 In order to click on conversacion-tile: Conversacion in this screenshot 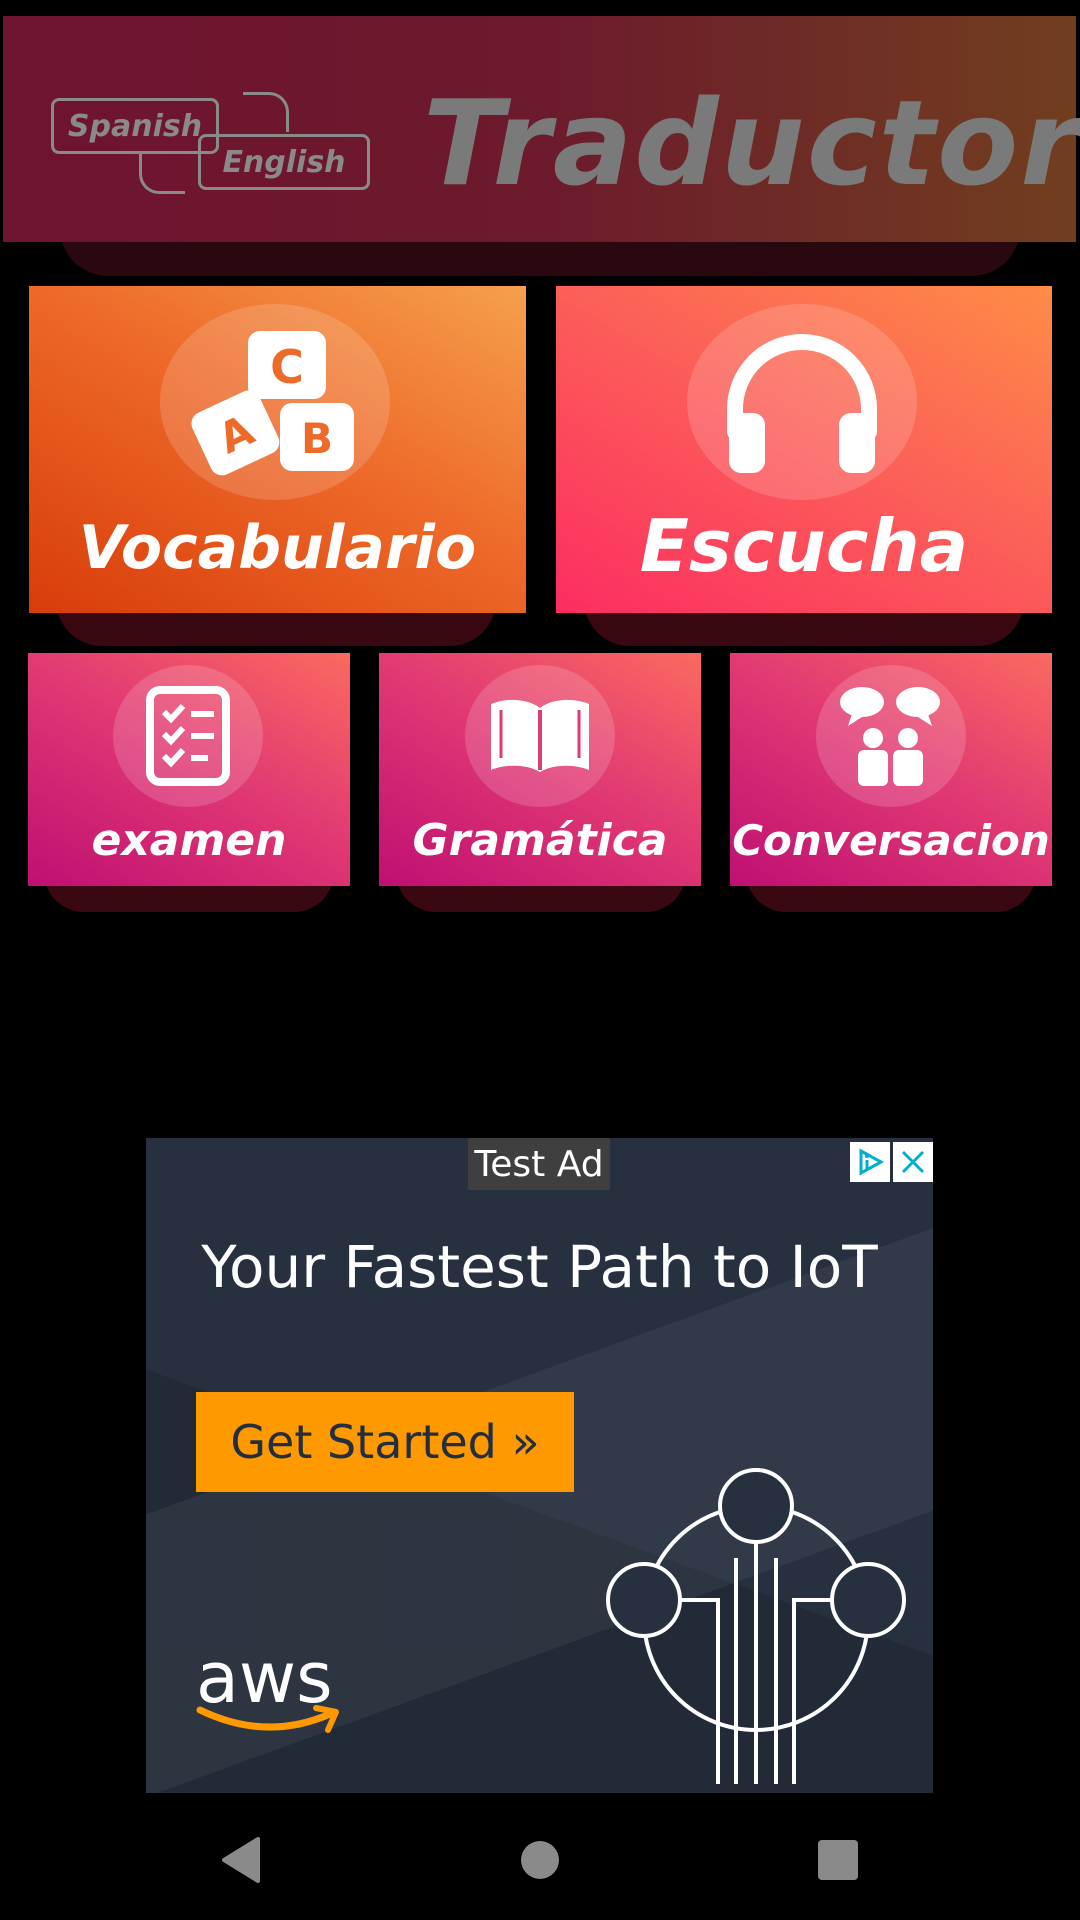, I will do `click(891, 769)`.